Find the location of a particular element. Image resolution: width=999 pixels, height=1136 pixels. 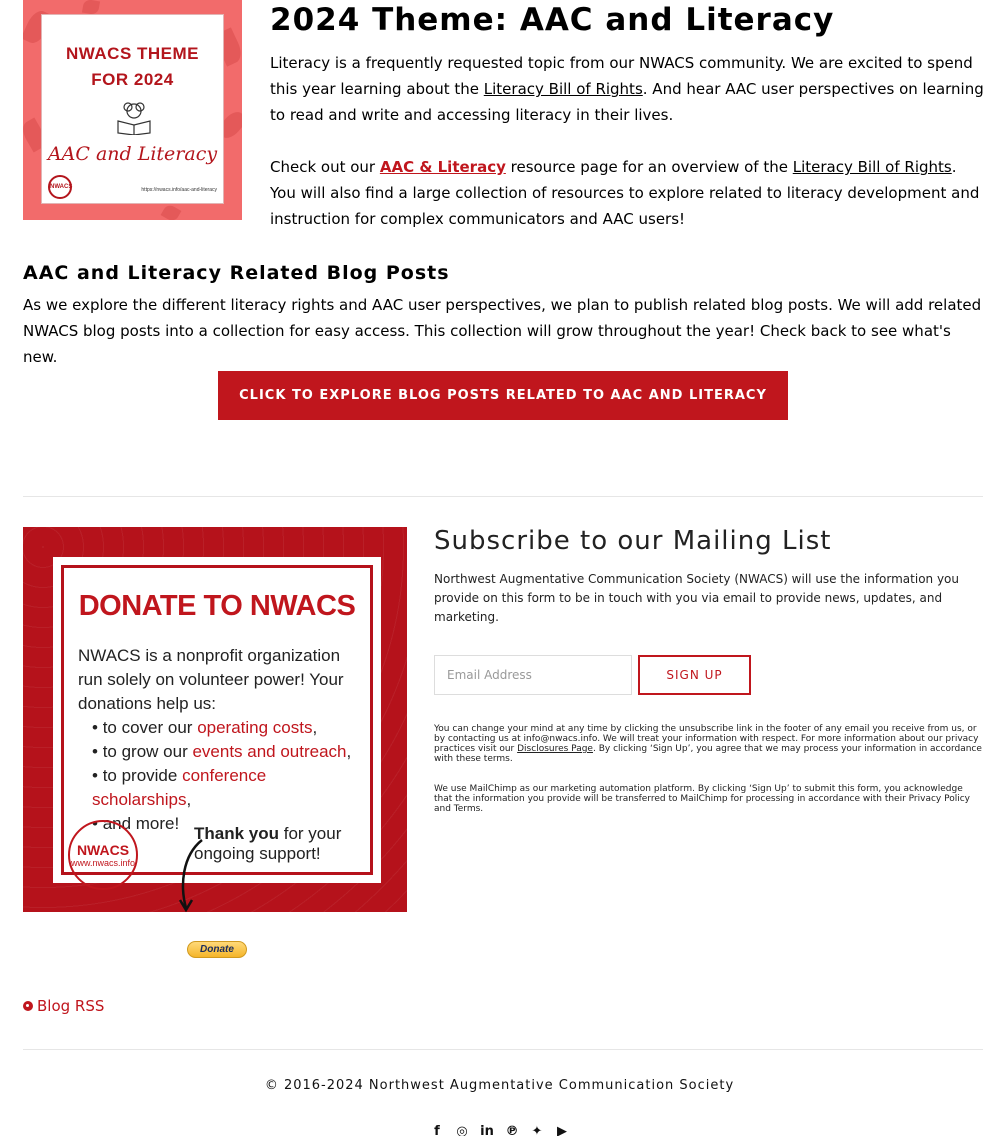

rss-icon is located at coordinates (28, 1006).